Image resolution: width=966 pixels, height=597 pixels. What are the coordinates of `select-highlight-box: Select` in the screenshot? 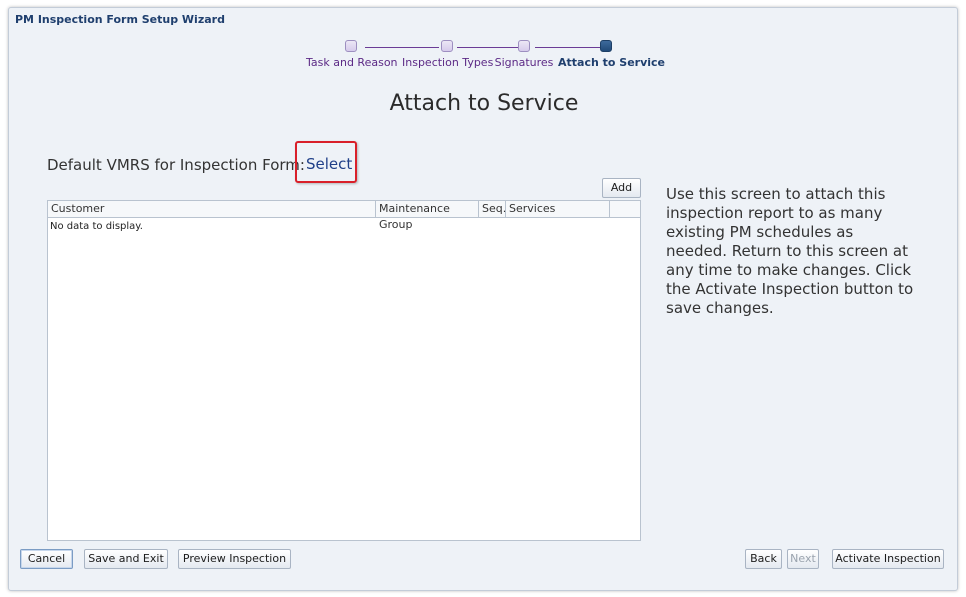 It's located at (326, 162).